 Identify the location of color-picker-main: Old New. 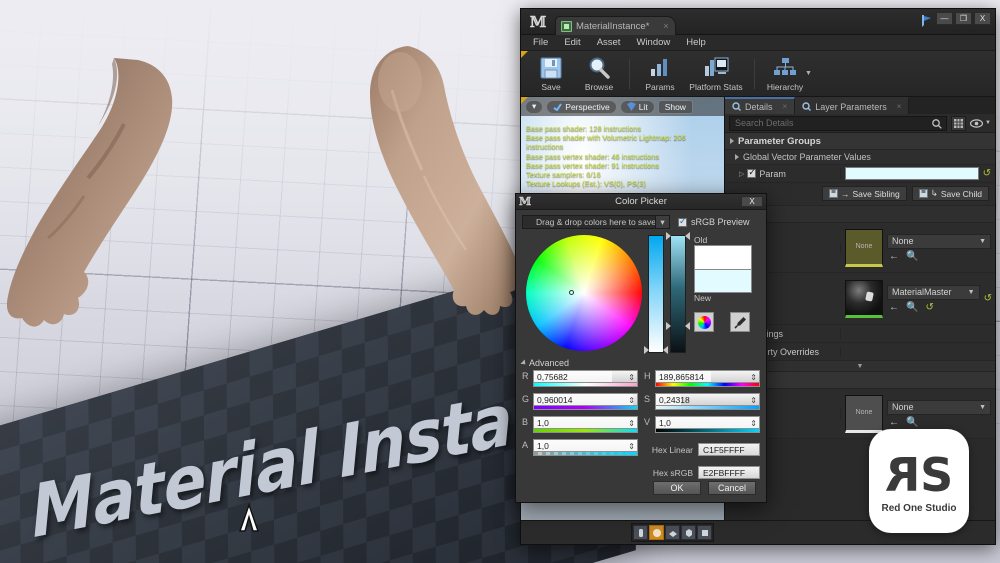
(641, 291).